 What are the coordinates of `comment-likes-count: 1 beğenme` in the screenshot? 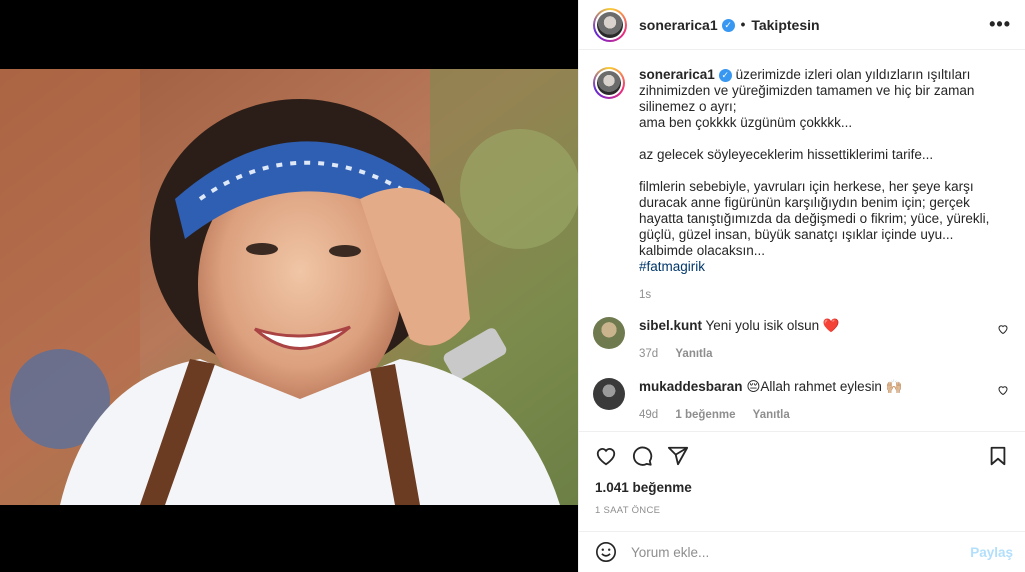 It's located at (705, 415).